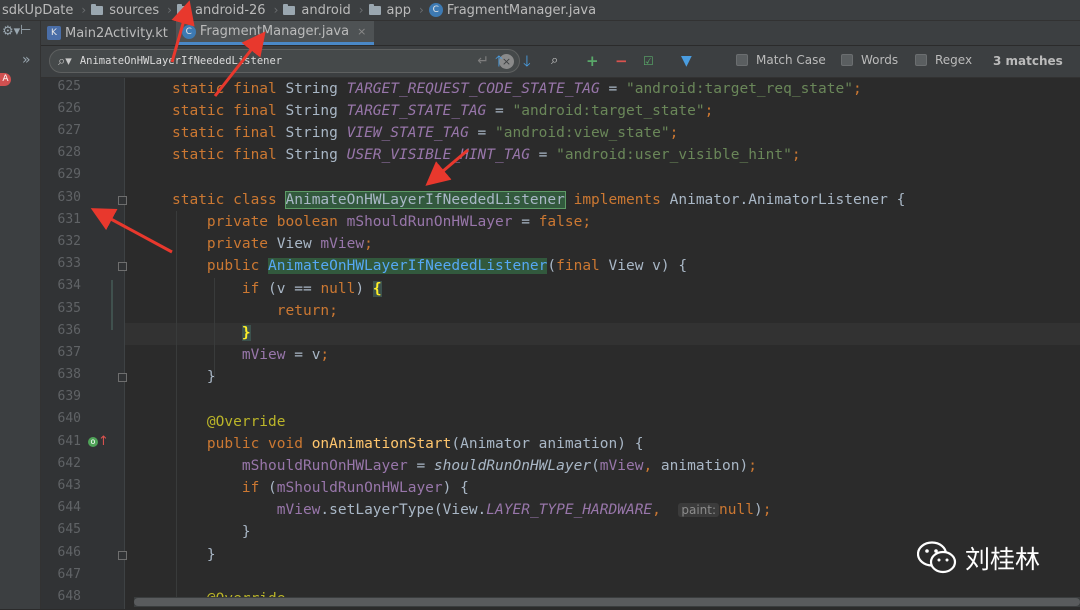  Describe the element at coordinates (26, 60) in the screenshot. I see `chevron-double-right-icon: »` at that location.